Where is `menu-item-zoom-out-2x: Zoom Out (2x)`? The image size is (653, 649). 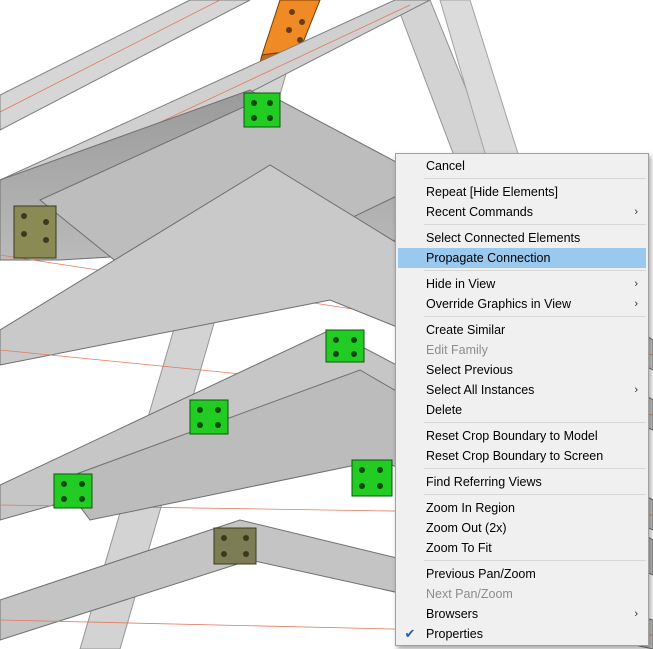
menu-item-zoom-out-2x: Zoom Out (2x) is located at coordinates (522, 528).